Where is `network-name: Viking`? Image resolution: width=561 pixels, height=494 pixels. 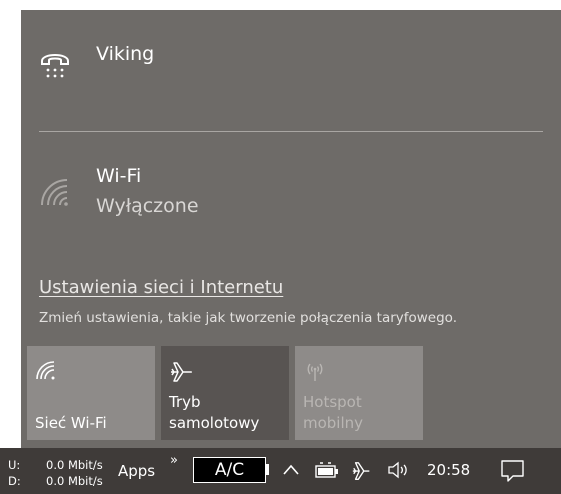
network-name: Viking is located at coordinates (125, 54).